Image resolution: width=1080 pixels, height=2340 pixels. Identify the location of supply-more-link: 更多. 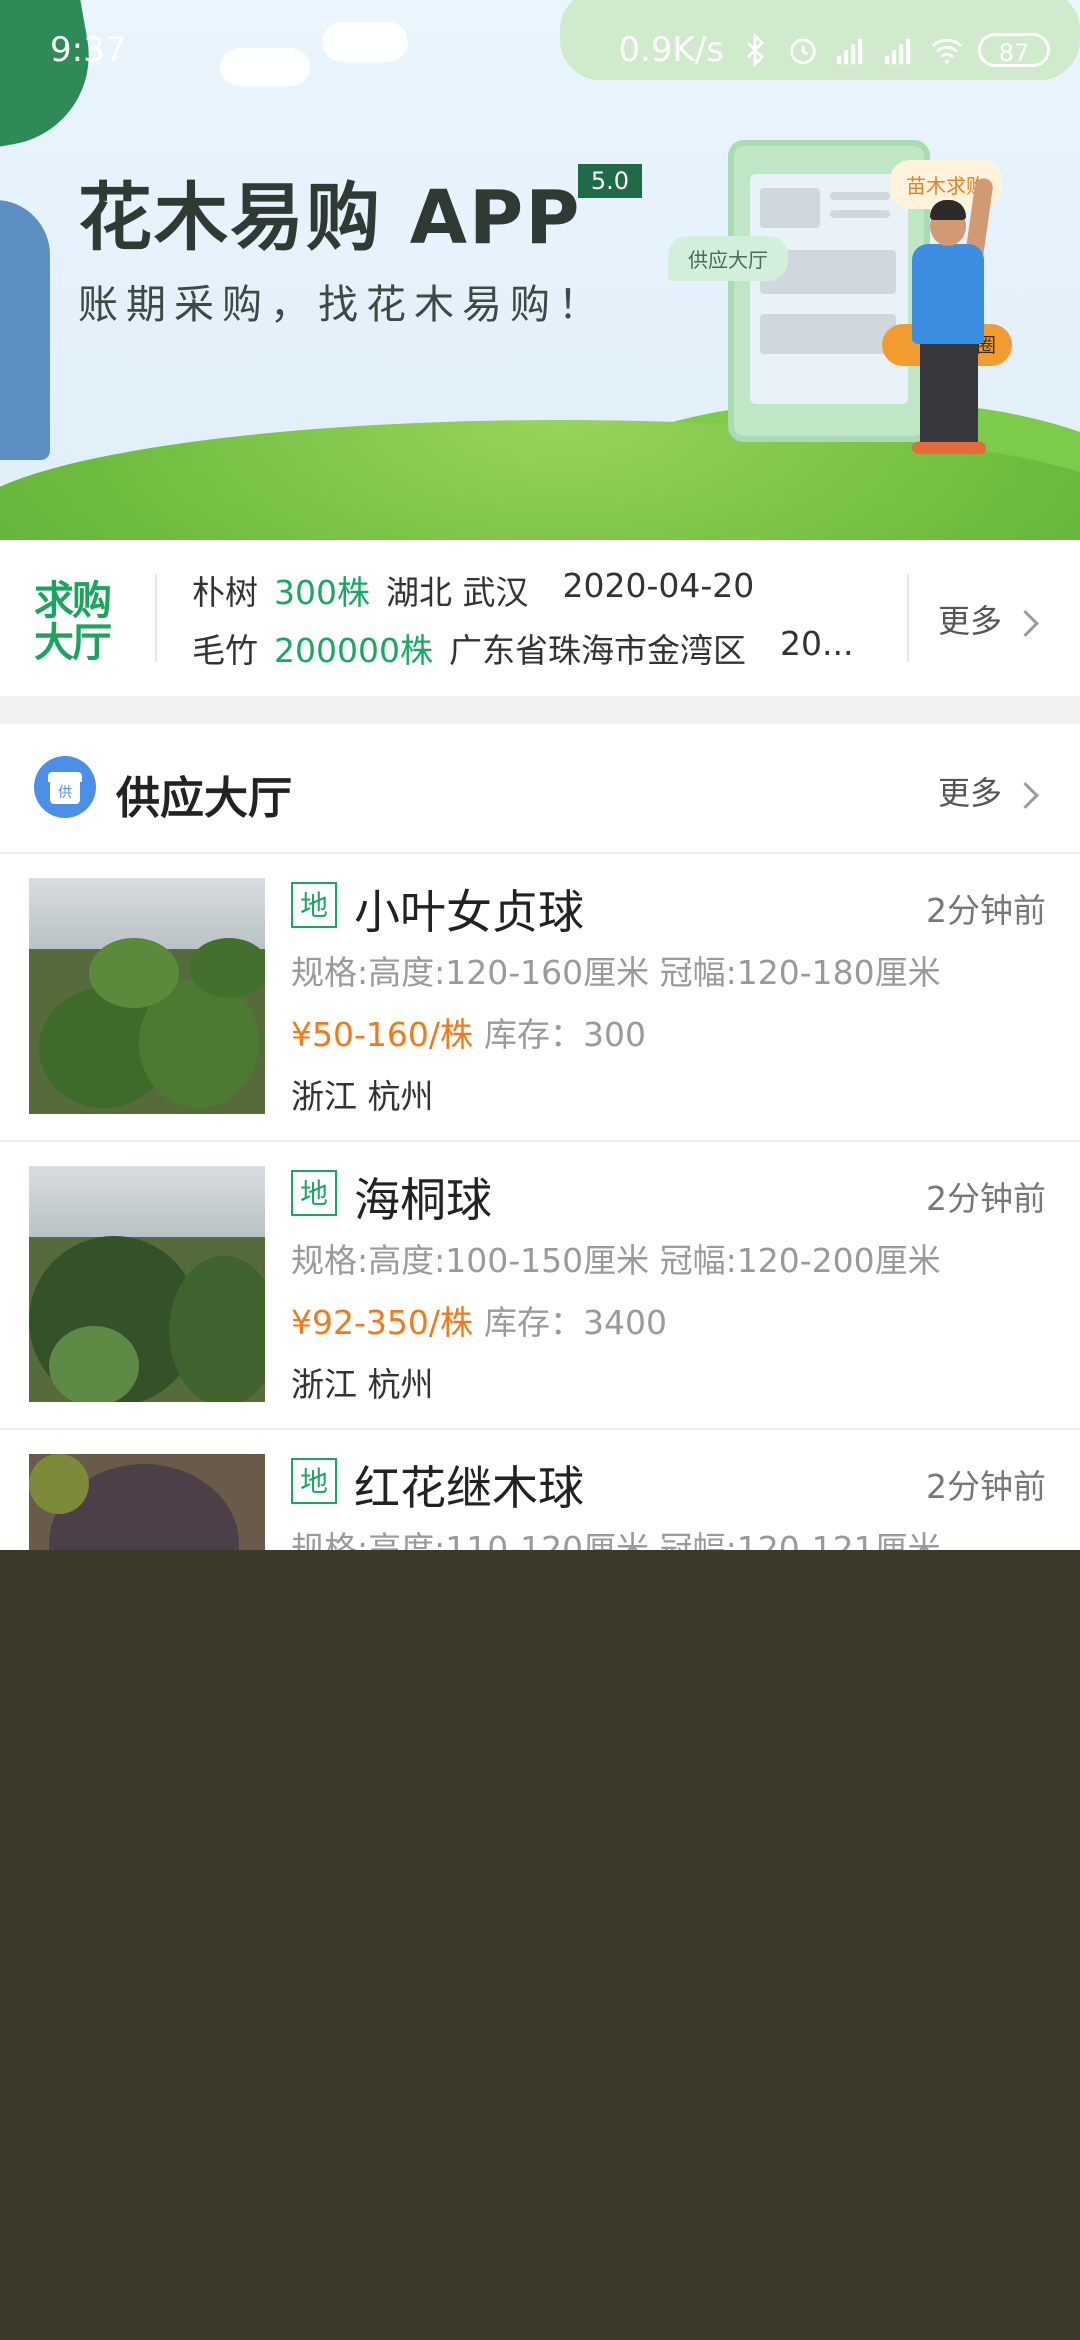
(988, 791).